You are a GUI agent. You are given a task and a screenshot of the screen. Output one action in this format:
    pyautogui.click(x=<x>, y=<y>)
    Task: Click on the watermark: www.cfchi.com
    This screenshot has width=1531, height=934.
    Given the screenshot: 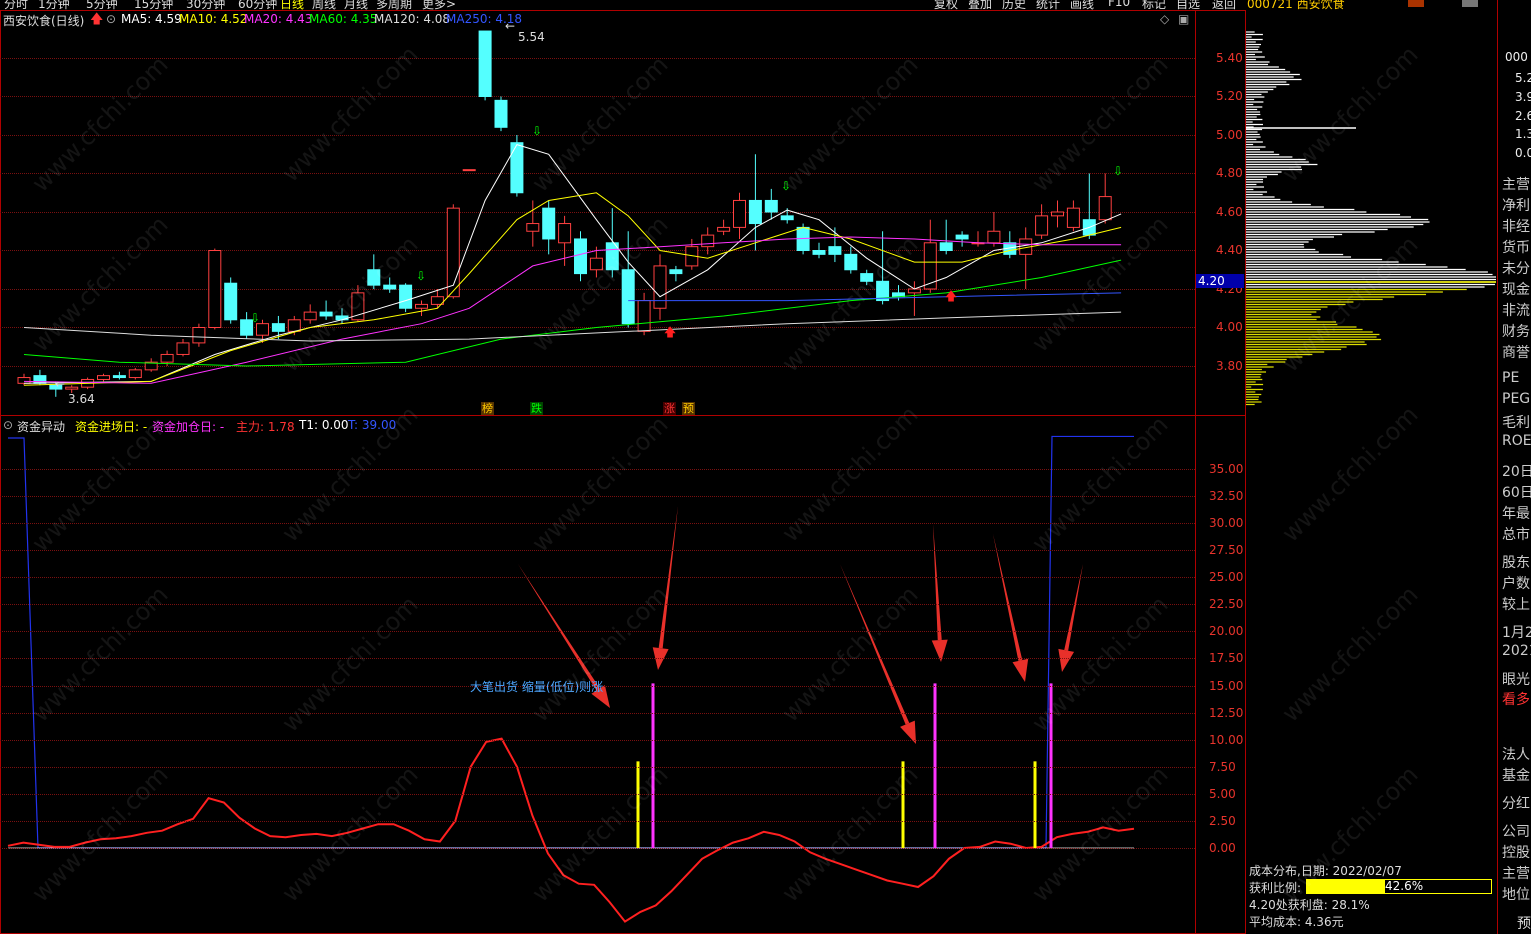 What is the action you would take?
    pyautogui.click(x=1350, y=474)
    